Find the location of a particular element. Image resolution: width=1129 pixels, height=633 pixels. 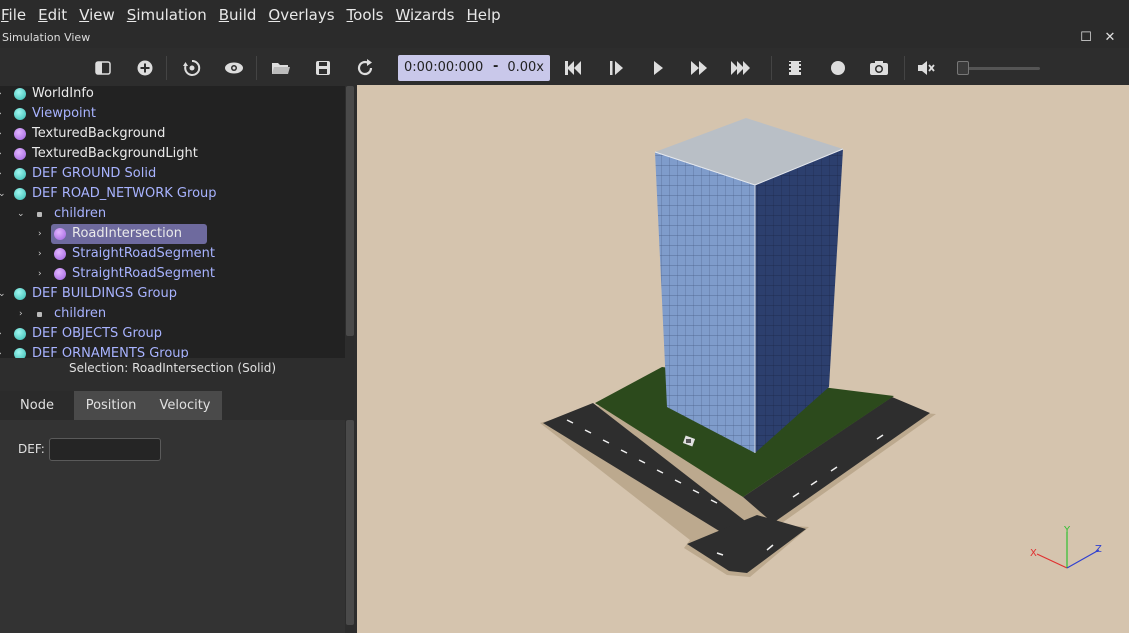

toolbar-separator is located at coordinates (904, 68).